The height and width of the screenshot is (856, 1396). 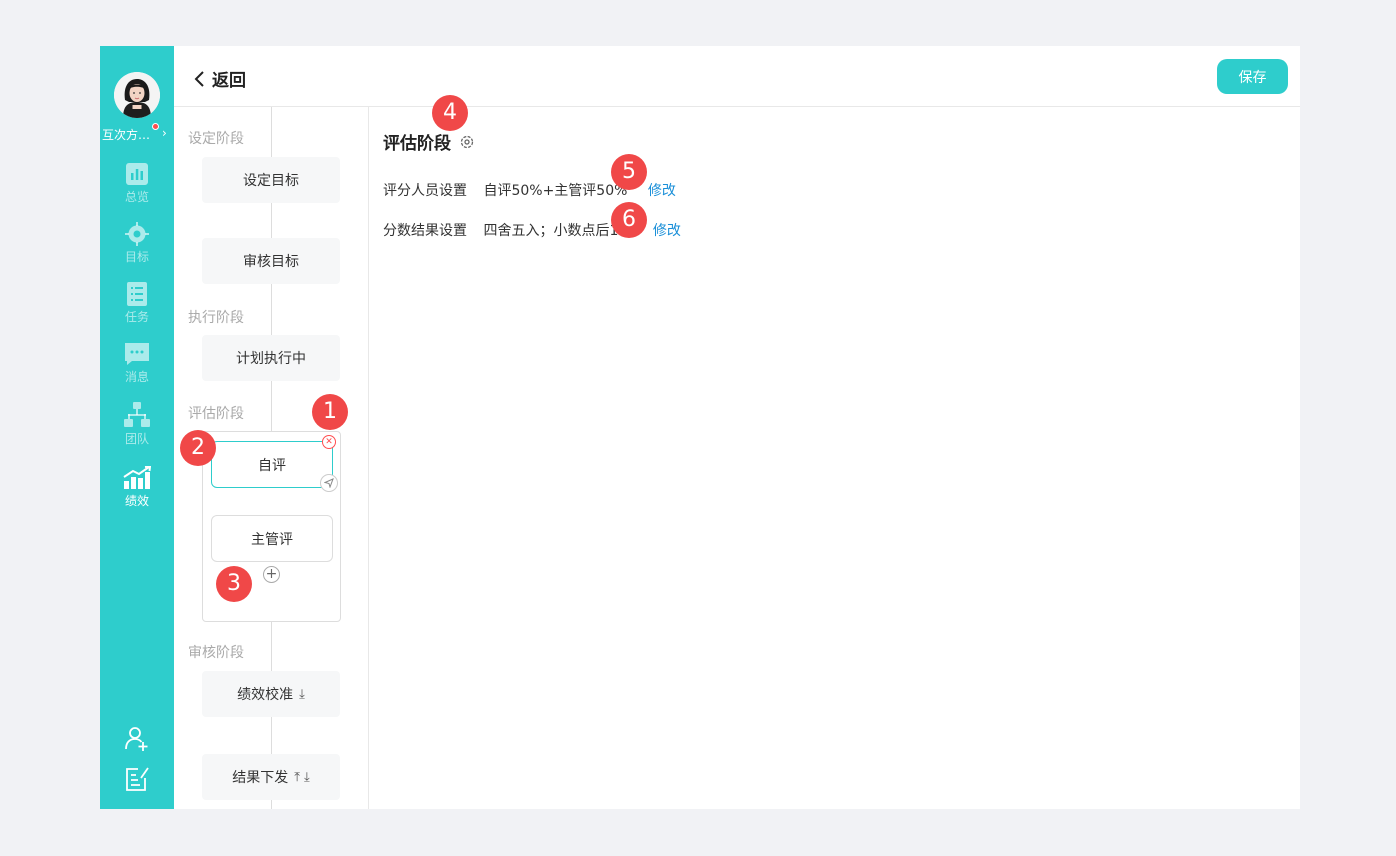 What do you see at coordinates (198, 448) in the screenshot?
I see `annotation-badge-2: 2` at bounding box center [198, 448].